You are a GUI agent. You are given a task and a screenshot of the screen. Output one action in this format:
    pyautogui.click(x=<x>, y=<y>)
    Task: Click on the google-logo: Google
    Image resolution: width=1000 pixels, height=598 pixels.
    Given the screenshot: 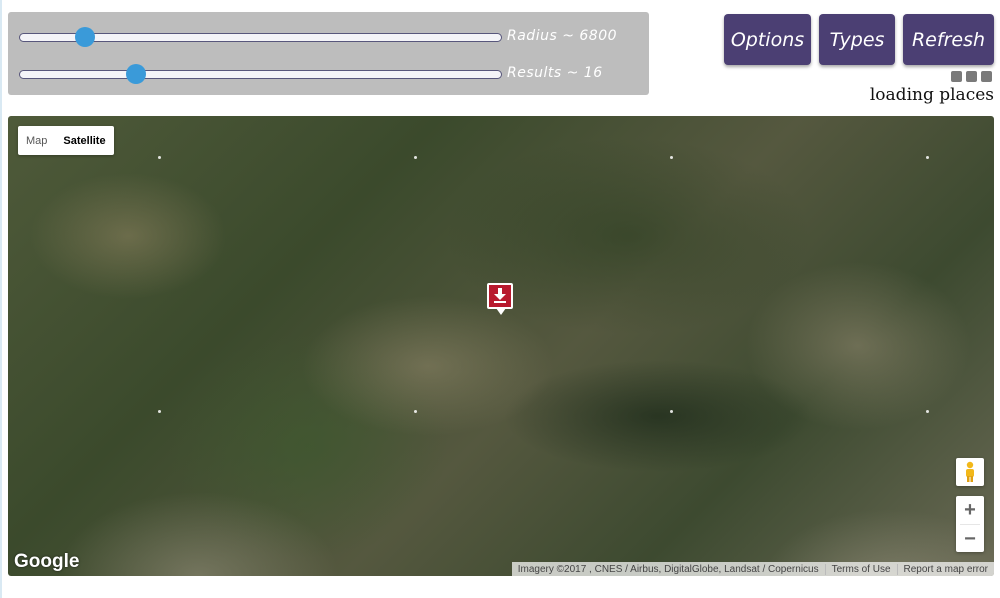 What is the action you would take?
    pyautogui.click(x=47, y=561)
    